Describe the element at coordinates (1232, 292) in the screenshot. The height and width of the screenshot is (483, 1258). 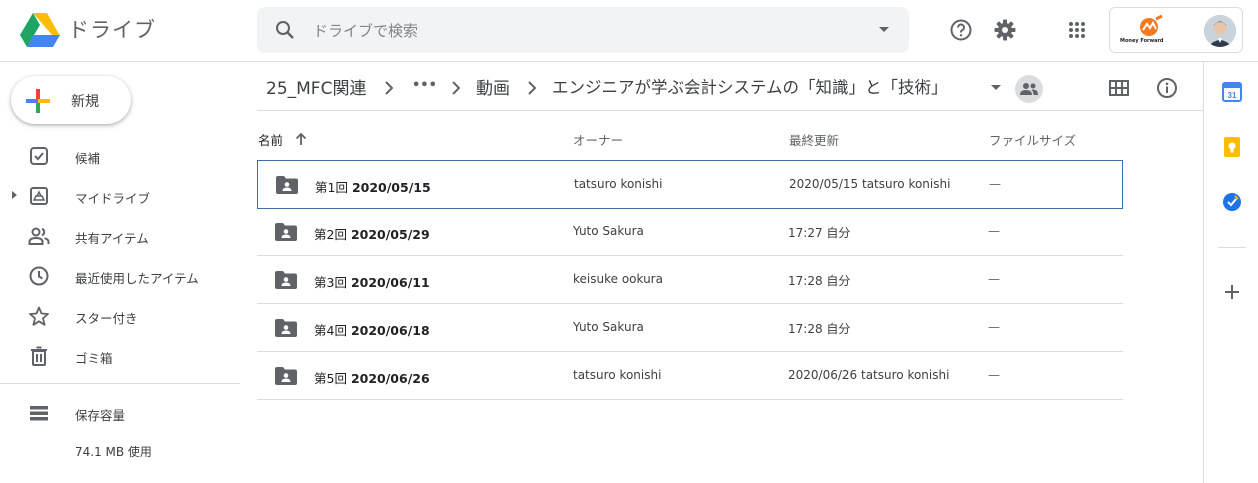
I see `add-icon` at that location.